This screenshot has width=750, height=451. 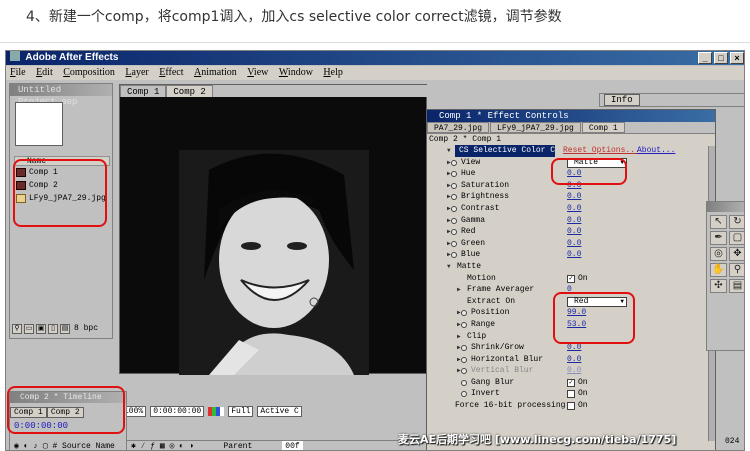 I want to click on track-tool-icon: ✥, so click(x=736, y=254).